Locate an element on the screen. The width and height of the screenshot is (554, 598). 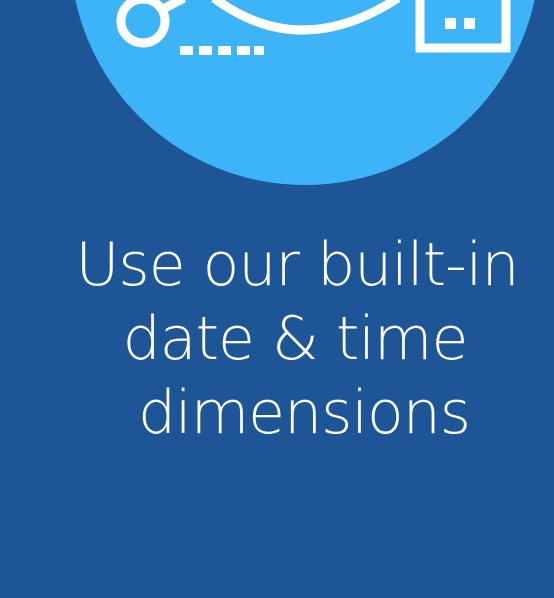
caption-line-1: Use our built-in is located at coordinates (297, 265).